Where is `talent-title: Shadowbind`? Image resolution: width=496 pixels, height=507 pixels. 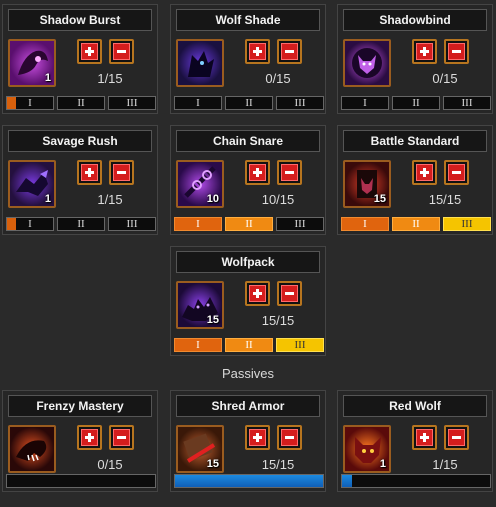 talent-title: Shadowbind is located at coordinates (415, 20).